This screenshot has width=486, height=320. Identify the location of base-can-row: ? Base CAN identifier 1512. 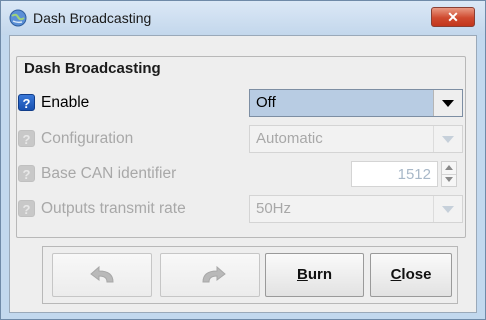
(244, 174).